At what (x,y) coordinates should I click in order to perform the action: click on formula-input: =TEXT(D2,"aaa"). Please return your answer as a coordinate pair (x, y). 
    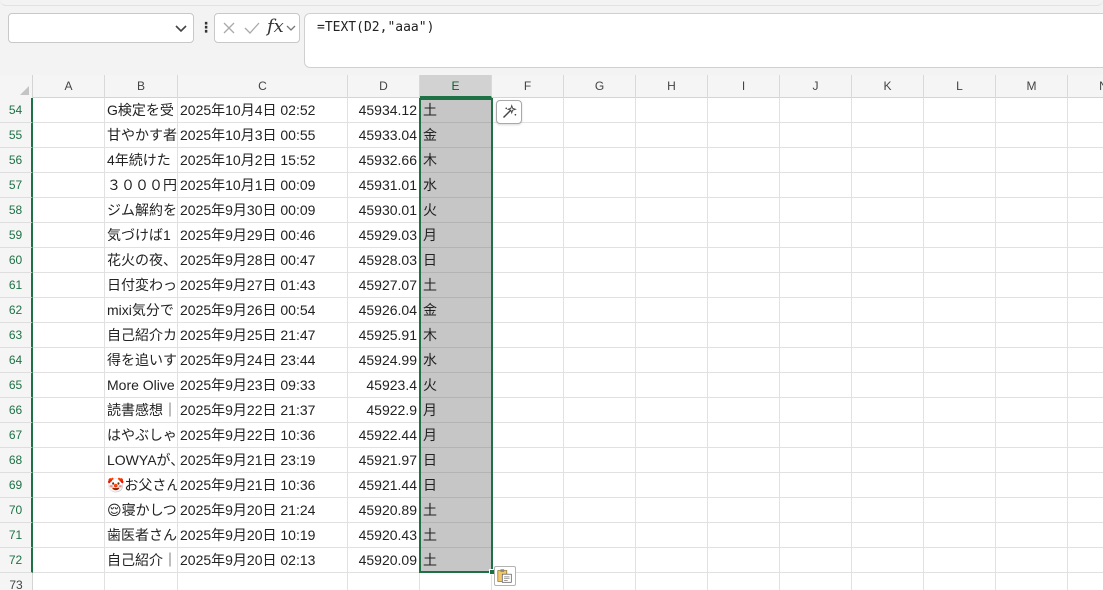
    Looking at the image, I should click on (703, 40).